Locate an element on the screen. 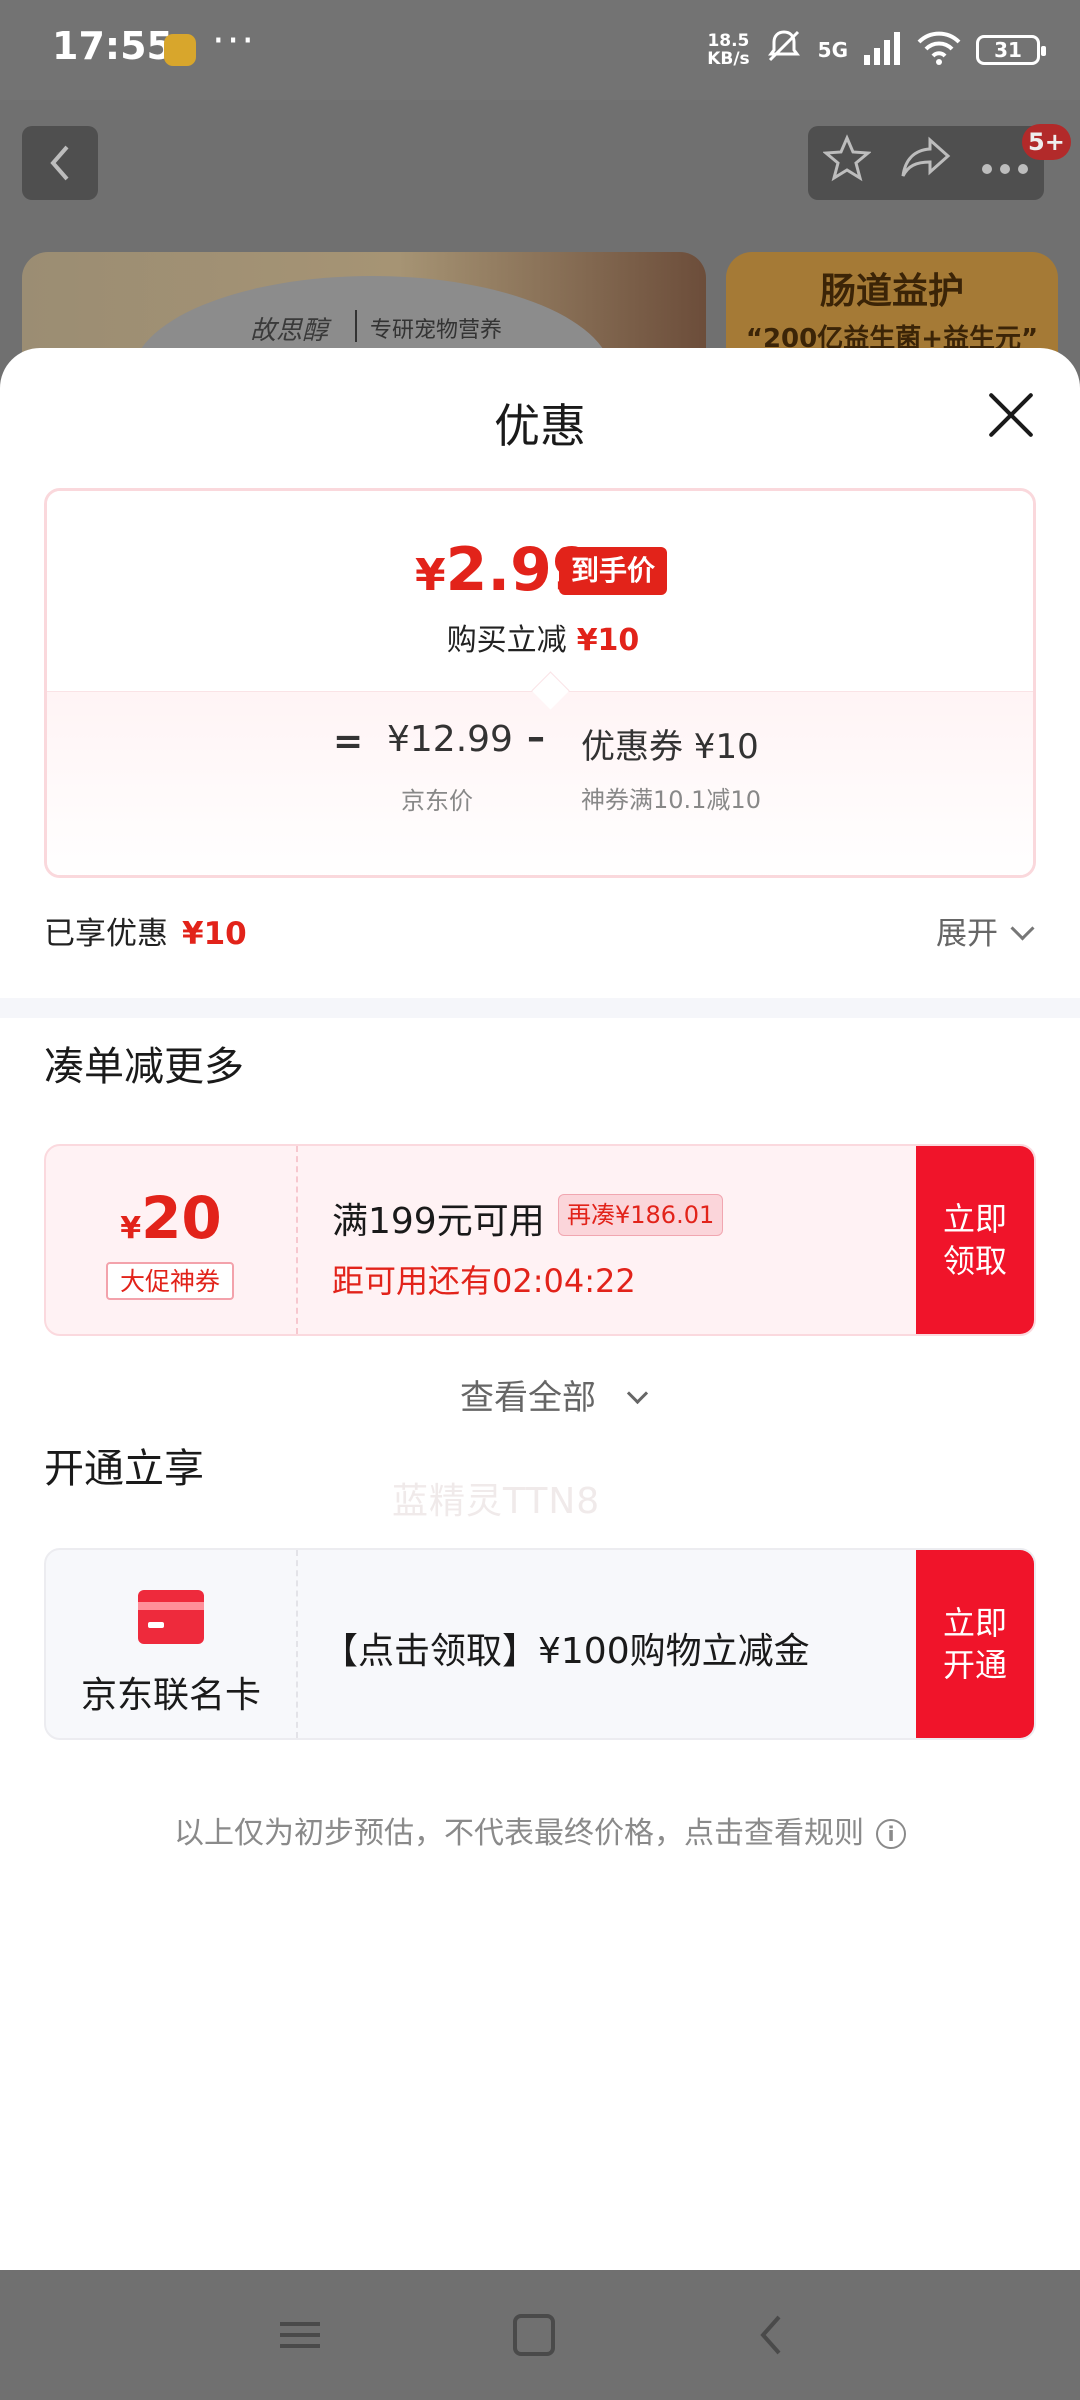  sheet-title: 优惠 is located at coordinates (540, 426).